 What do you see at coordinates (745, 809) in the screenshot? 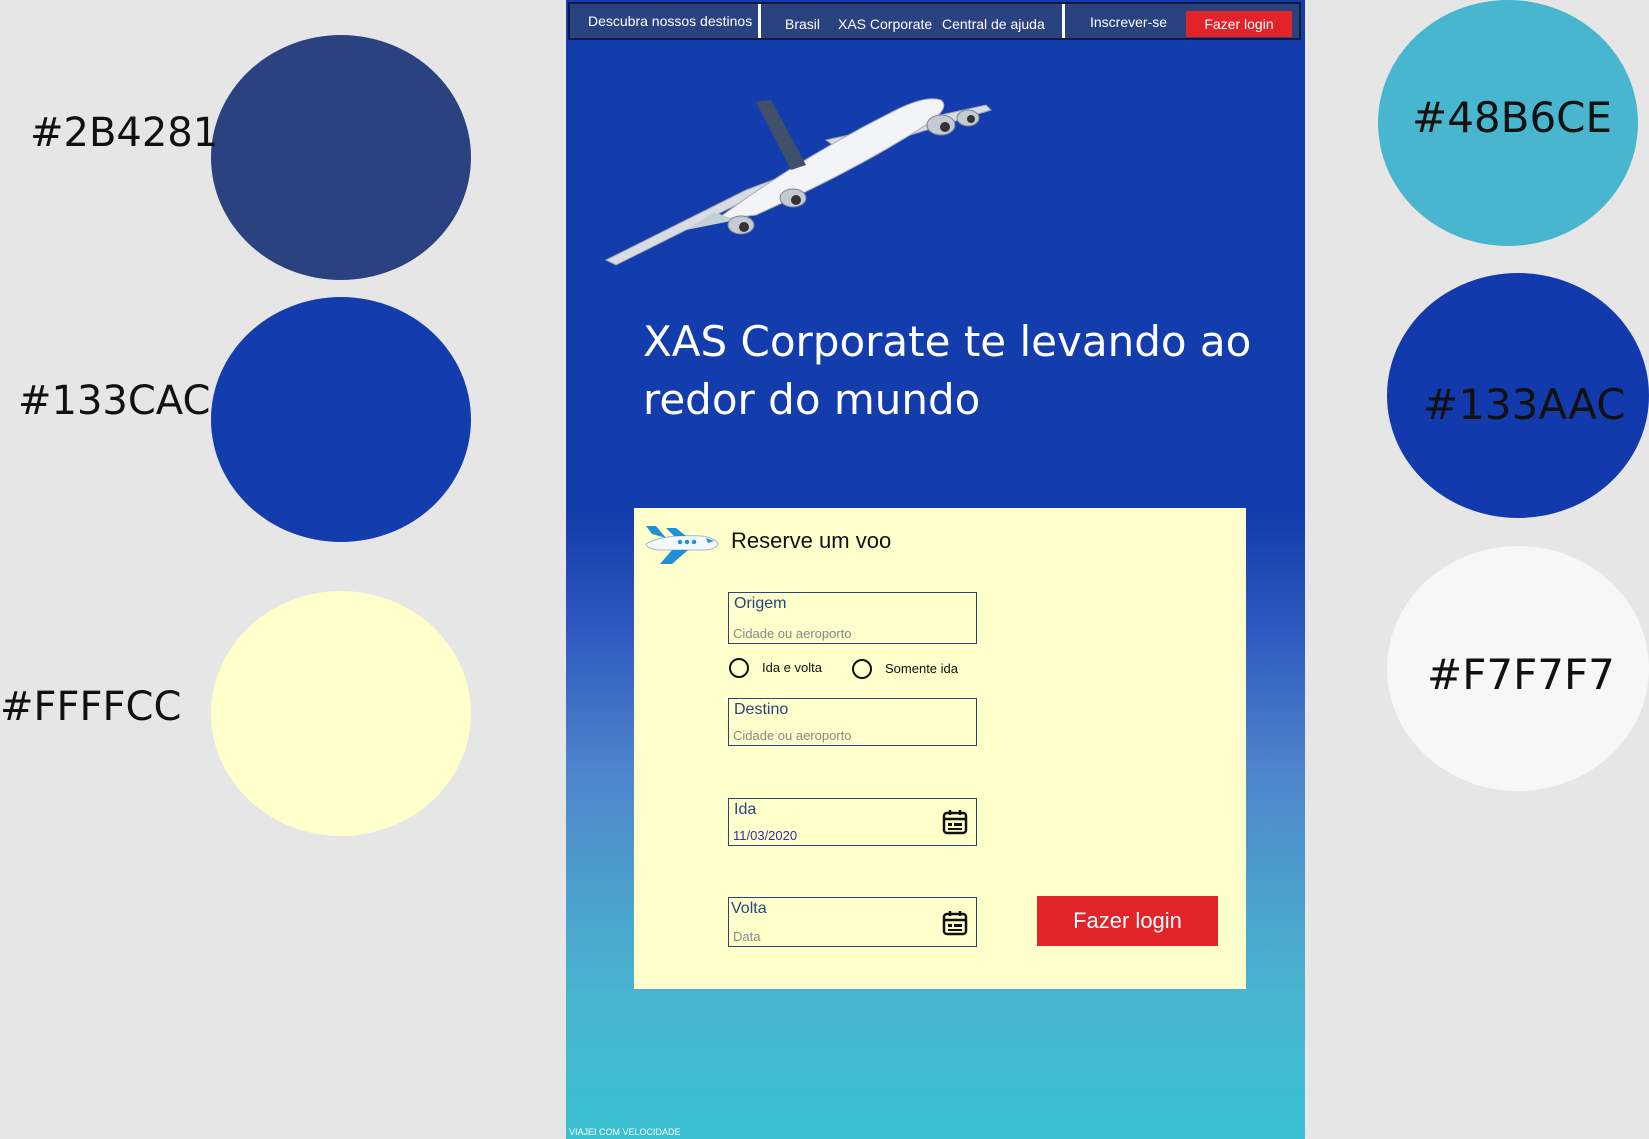
I see `departure-label: Ida` at bounding box center [745, 809].